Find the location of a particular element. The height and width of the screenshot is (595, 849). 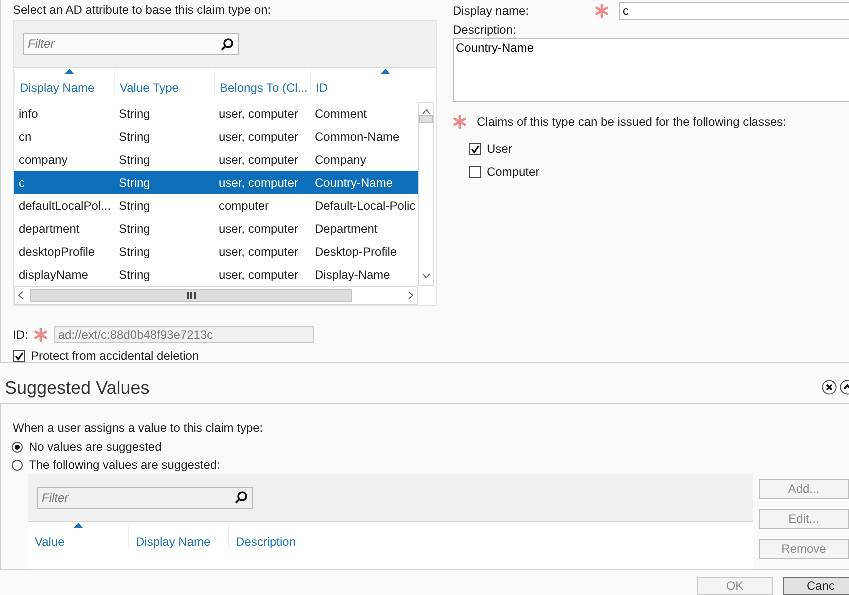

attribute-prompt: Select an AD attribute to base this claim type on: is located at coordinates (142, 10).